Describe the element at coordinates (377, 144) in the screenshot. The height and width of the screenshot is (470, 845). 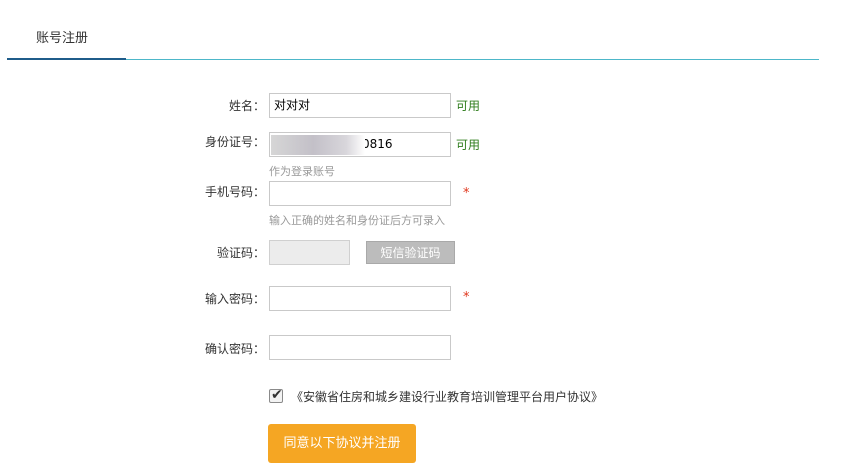
I see `id-number-visible-digits: 0816` at that location.